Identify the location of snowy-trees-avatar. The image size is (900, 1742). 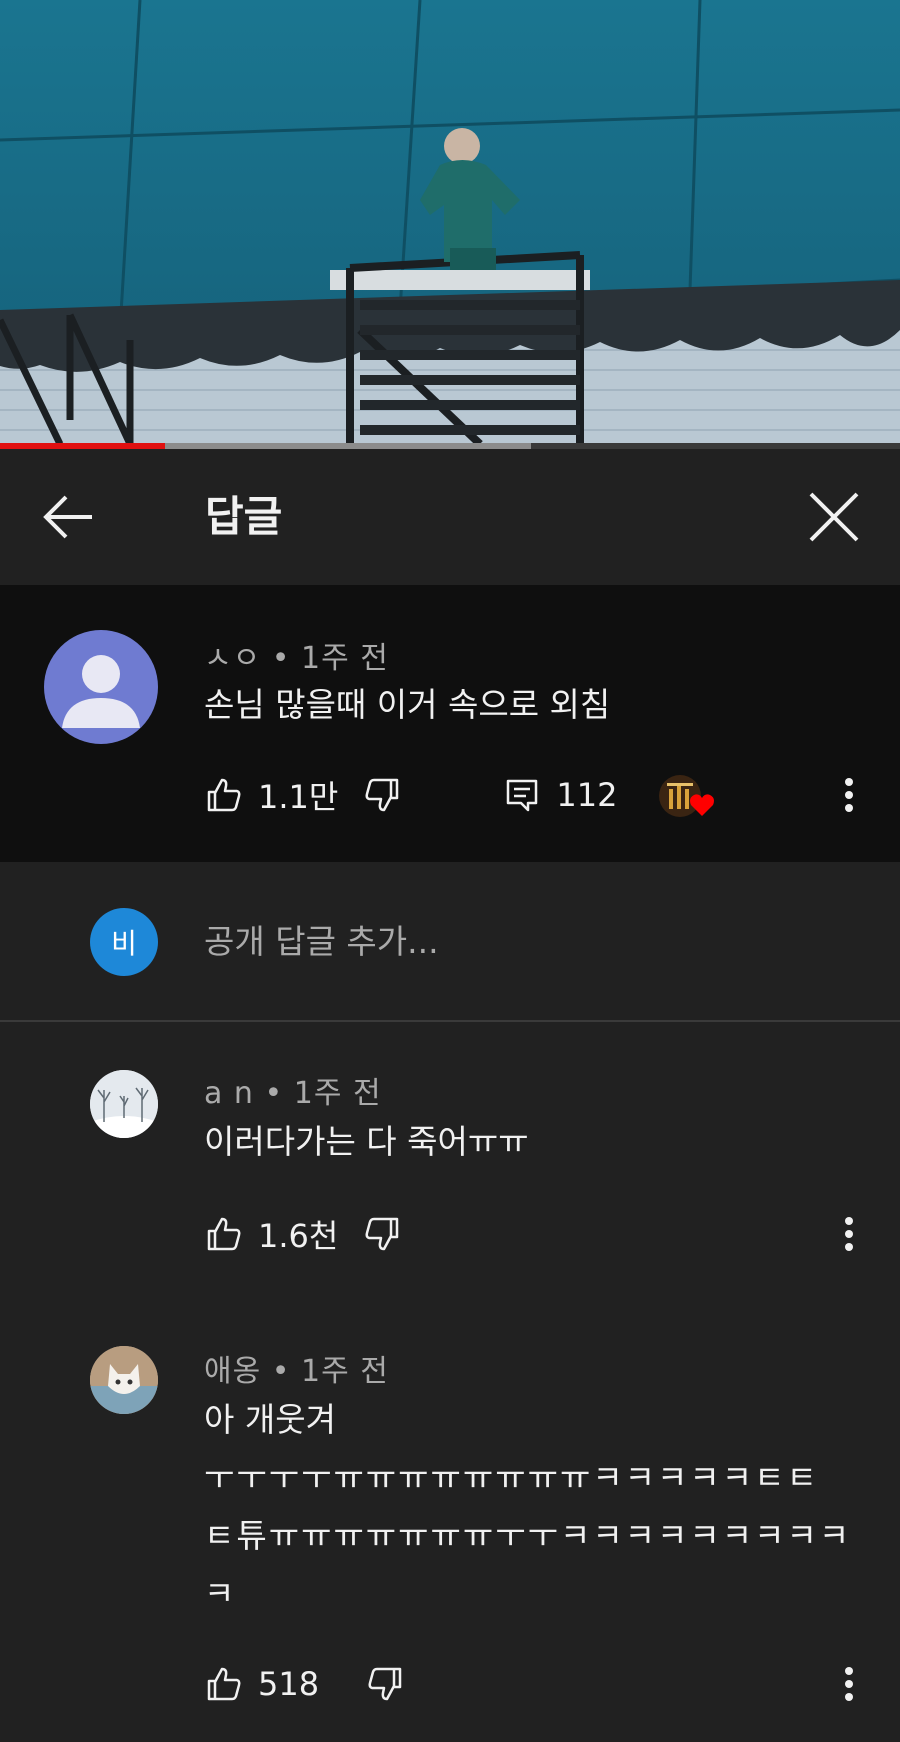
(124, 1104).